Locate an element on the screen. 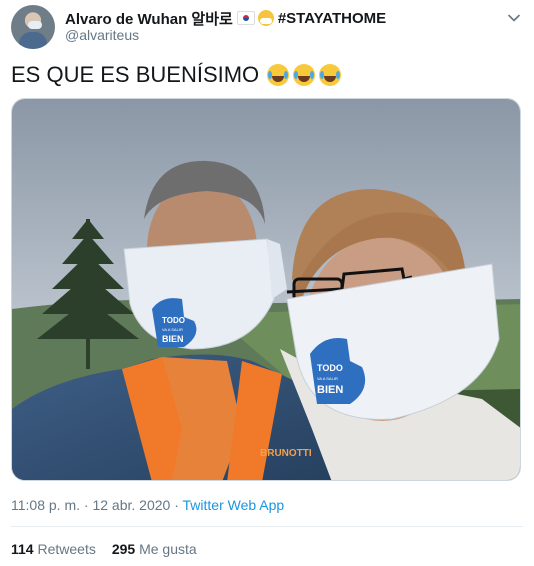 Image resolution: width=534 pixels, height=566 pixels. retweets-stat: 114 Retweets is located at coordinates (53, 549).